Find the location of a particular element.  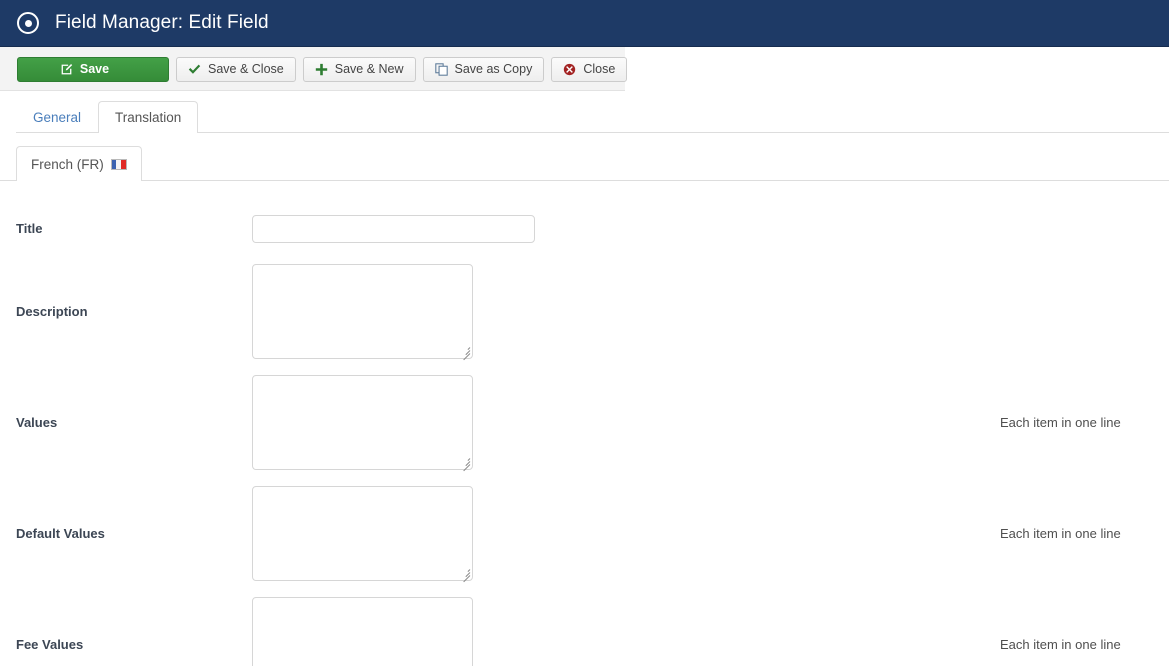

default-values-label: Default Values is located at coordinates (60, 533).